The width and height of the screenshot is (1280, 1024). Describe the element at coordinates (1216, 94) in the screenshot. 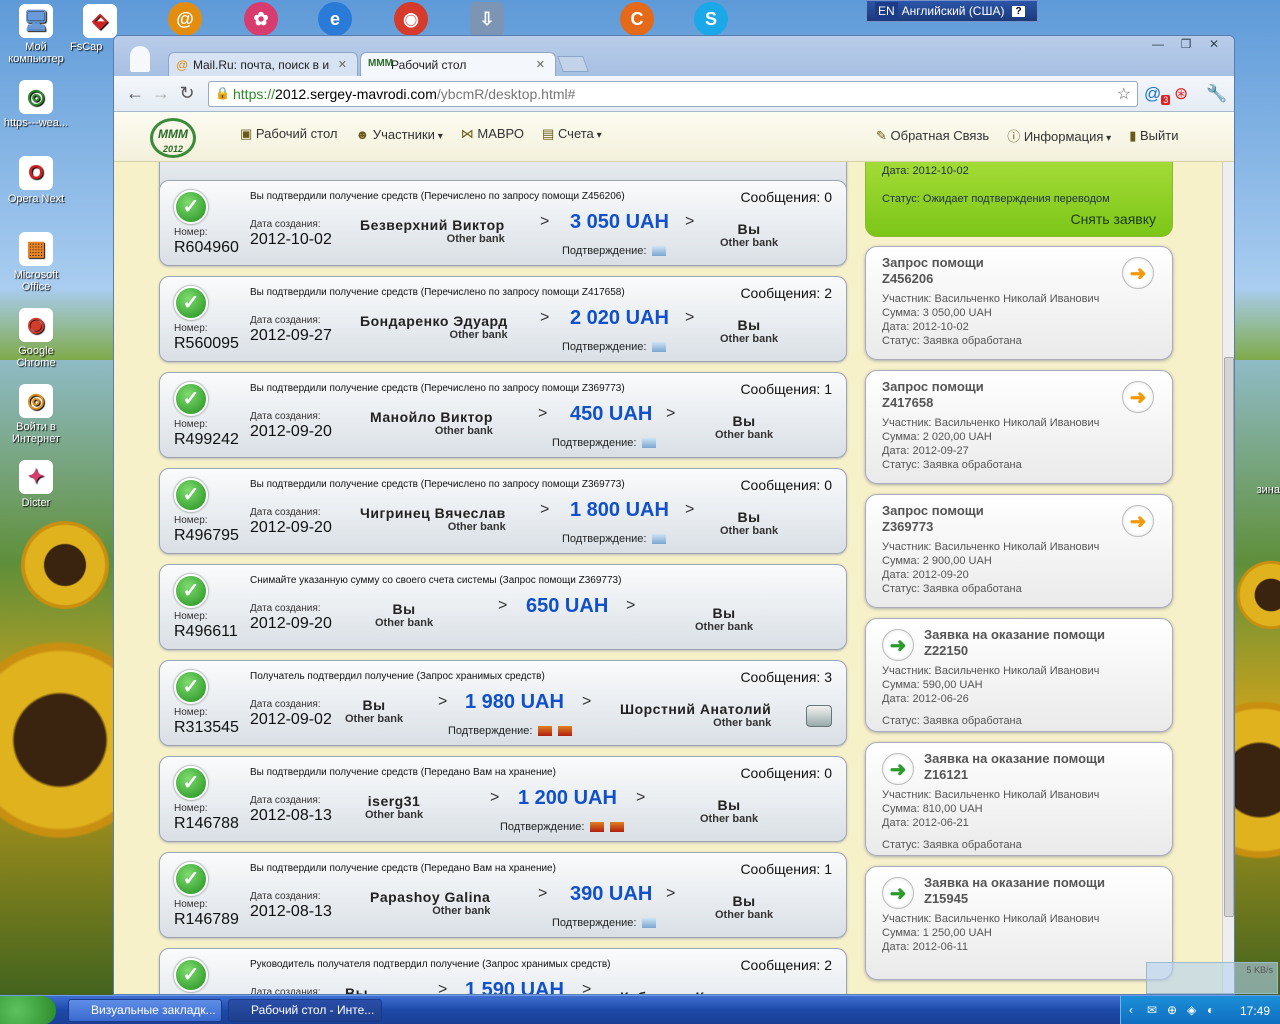

I see `wrench-icon: 🔧` at that location.